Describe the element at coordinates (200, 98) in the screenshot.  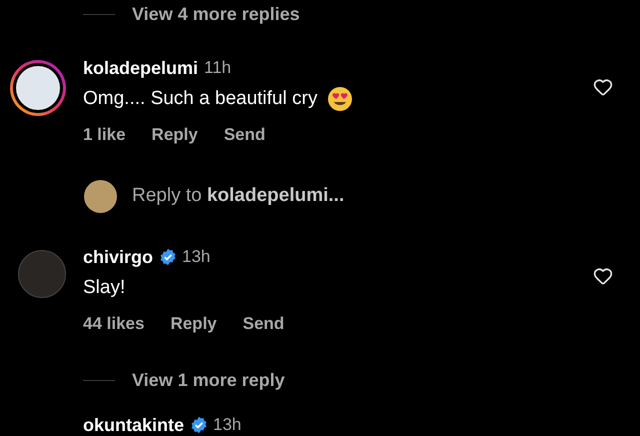
I see `comment-text: Omg.... Such a beautiful cry` at that location.